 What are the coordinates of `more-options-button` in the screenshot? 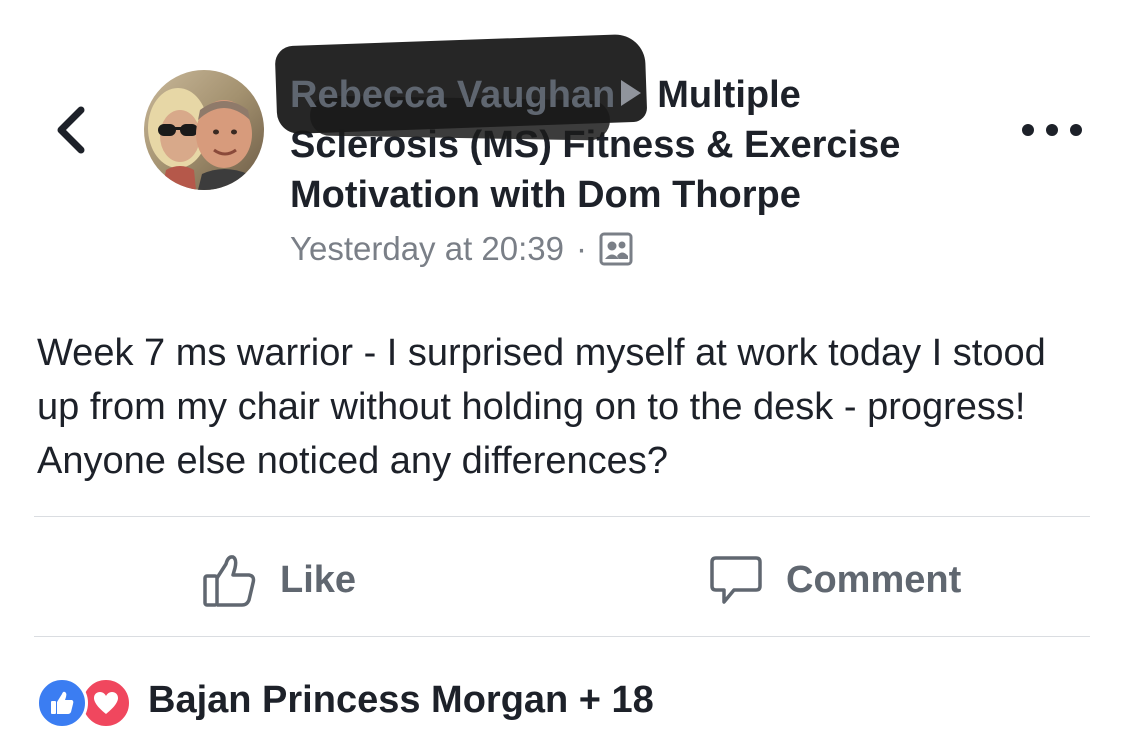 It's located at (1052, 130).